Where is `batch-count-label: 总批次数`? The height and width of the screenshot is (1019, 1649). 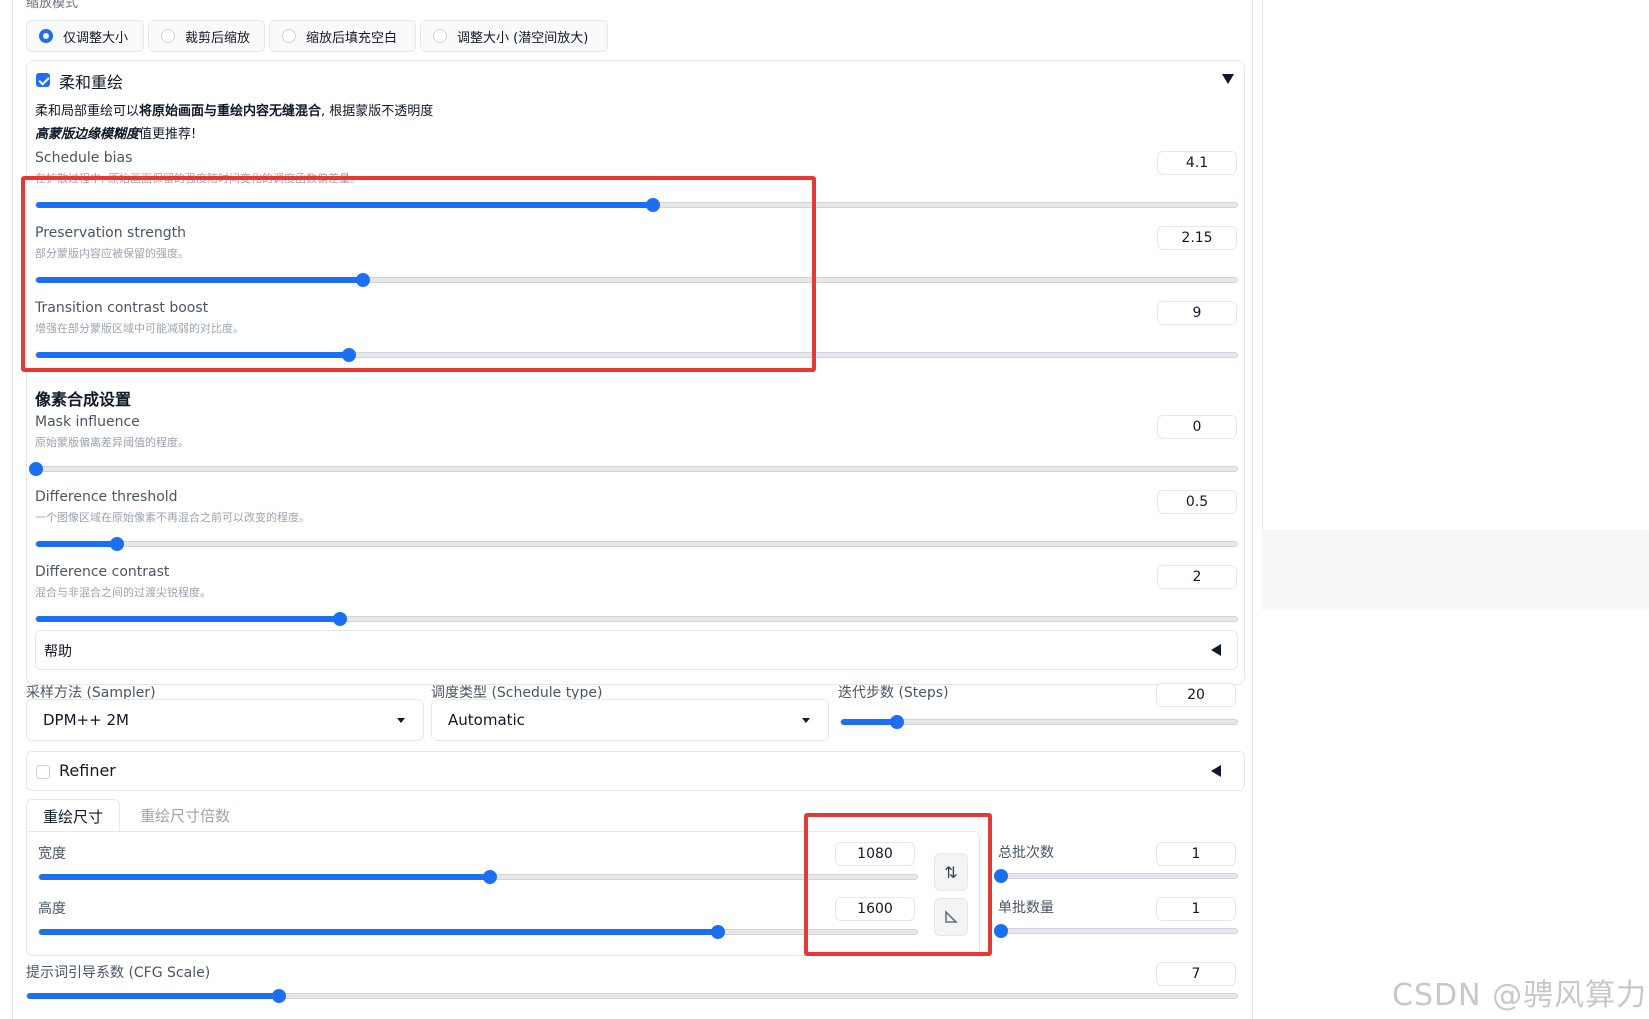
batch-count-label: 总批次数 is located at coordinates (1026, 853).